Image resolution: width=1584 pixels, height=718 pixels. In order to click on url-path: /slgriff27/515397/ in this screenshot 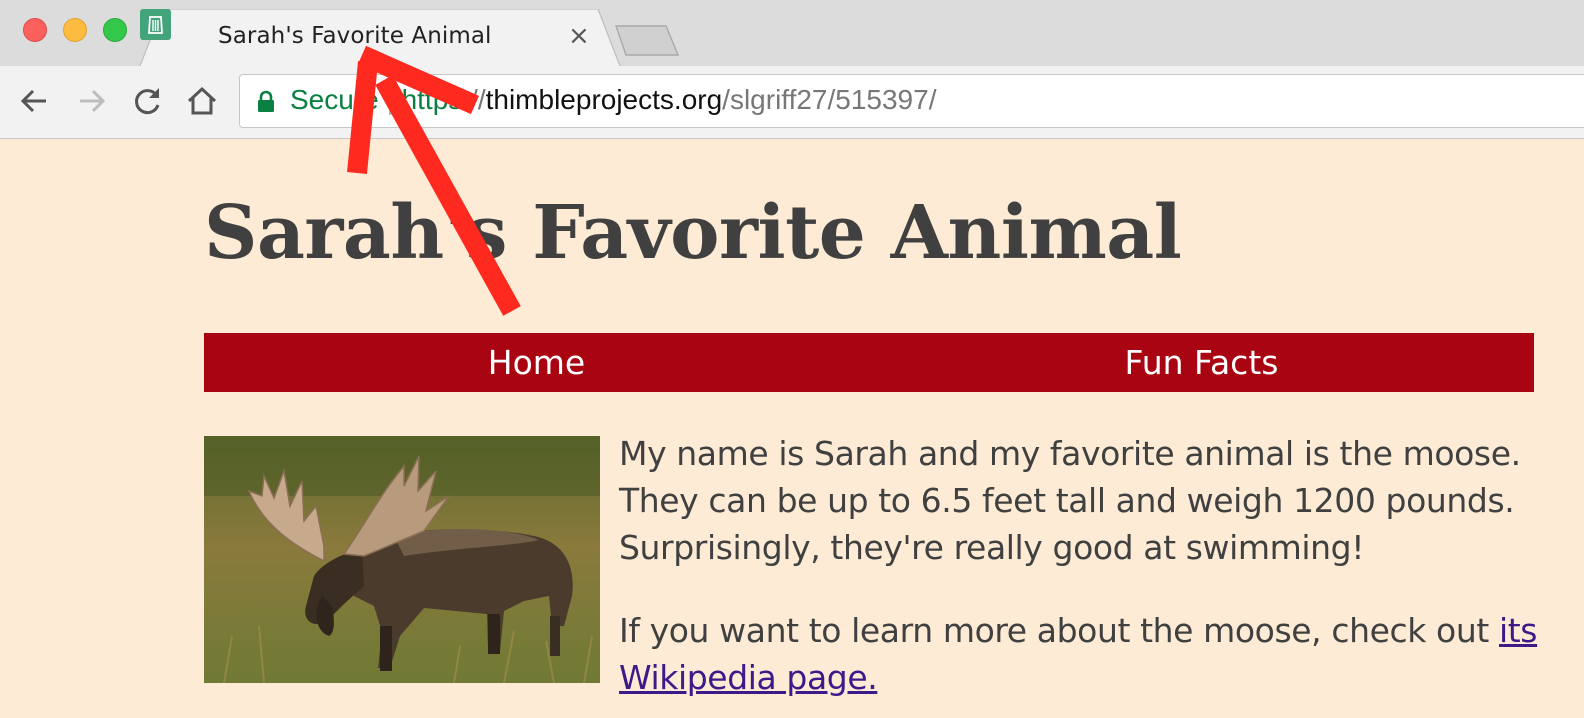, I will do `click(829, 99)`.